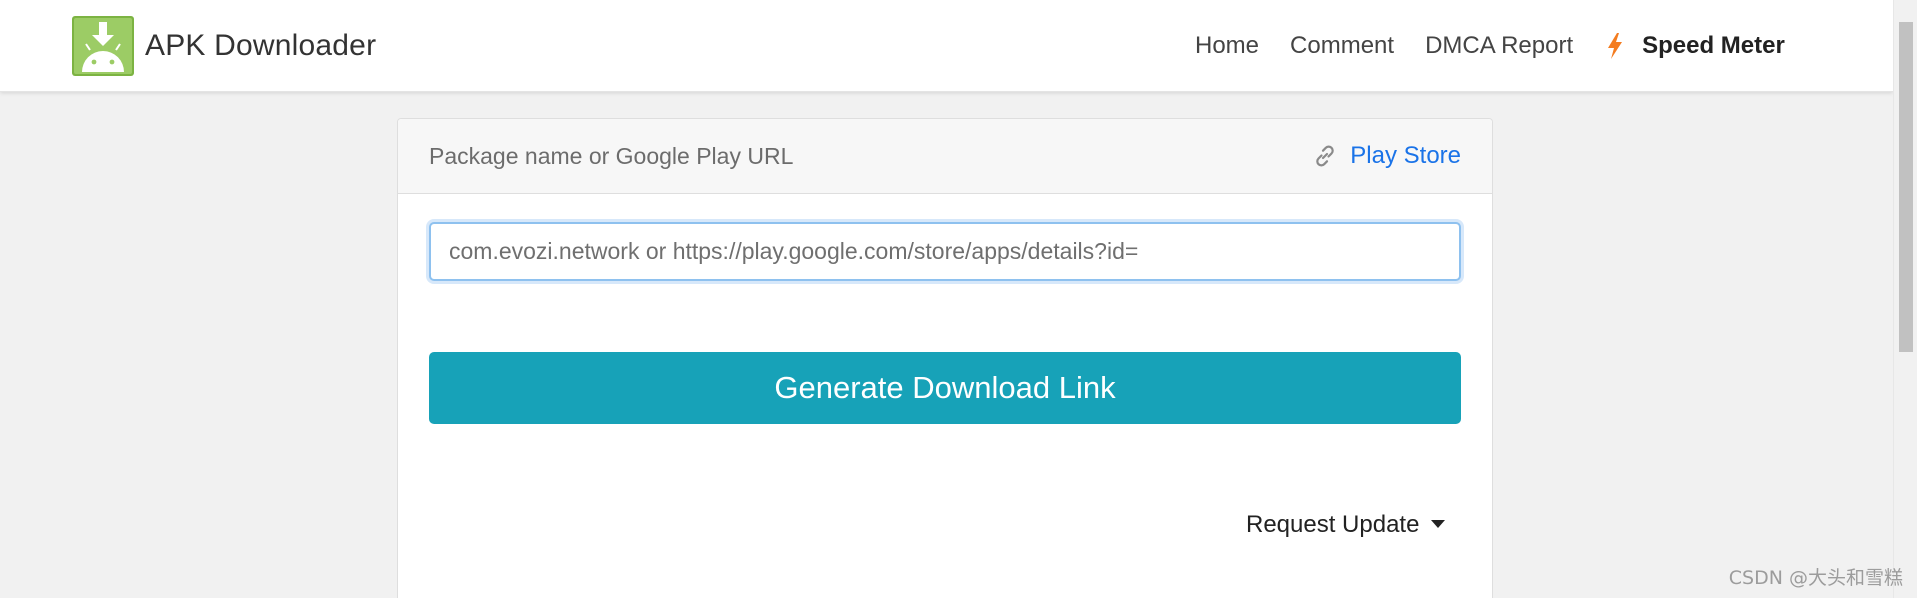 The width and height of the screenshot is (1917, 598). What do you see at coordinates (611, 155) in the screenshot?
I see `card-header-title: Package name or Google Play URL` at bounding box center [611, 155].